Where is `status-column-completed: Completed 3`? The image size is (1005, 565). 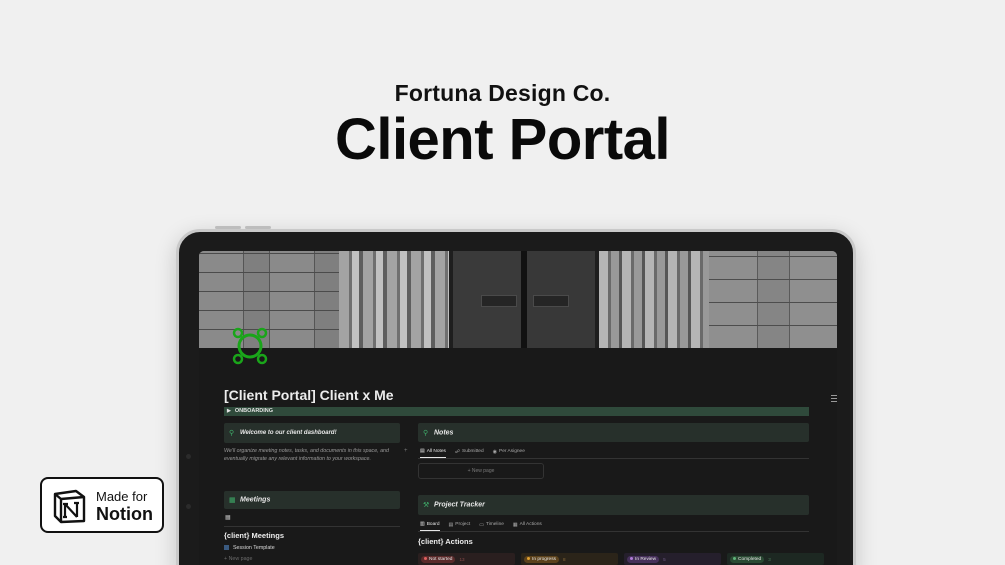 status-column-completed: Completed 3 is located at coordinates (775, 559).